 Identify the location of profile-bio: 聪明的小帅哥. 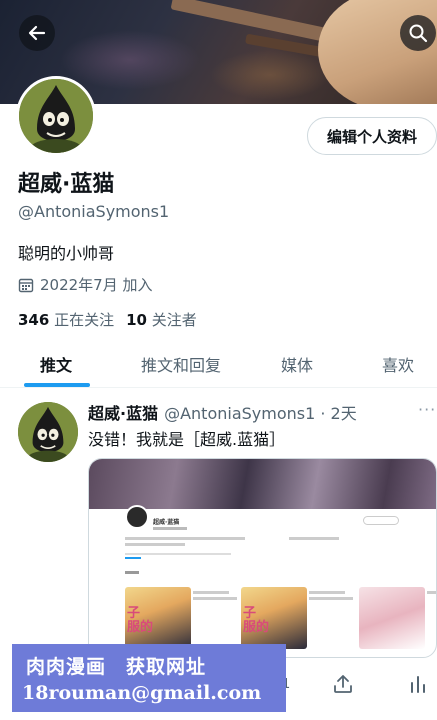
(66, 253).